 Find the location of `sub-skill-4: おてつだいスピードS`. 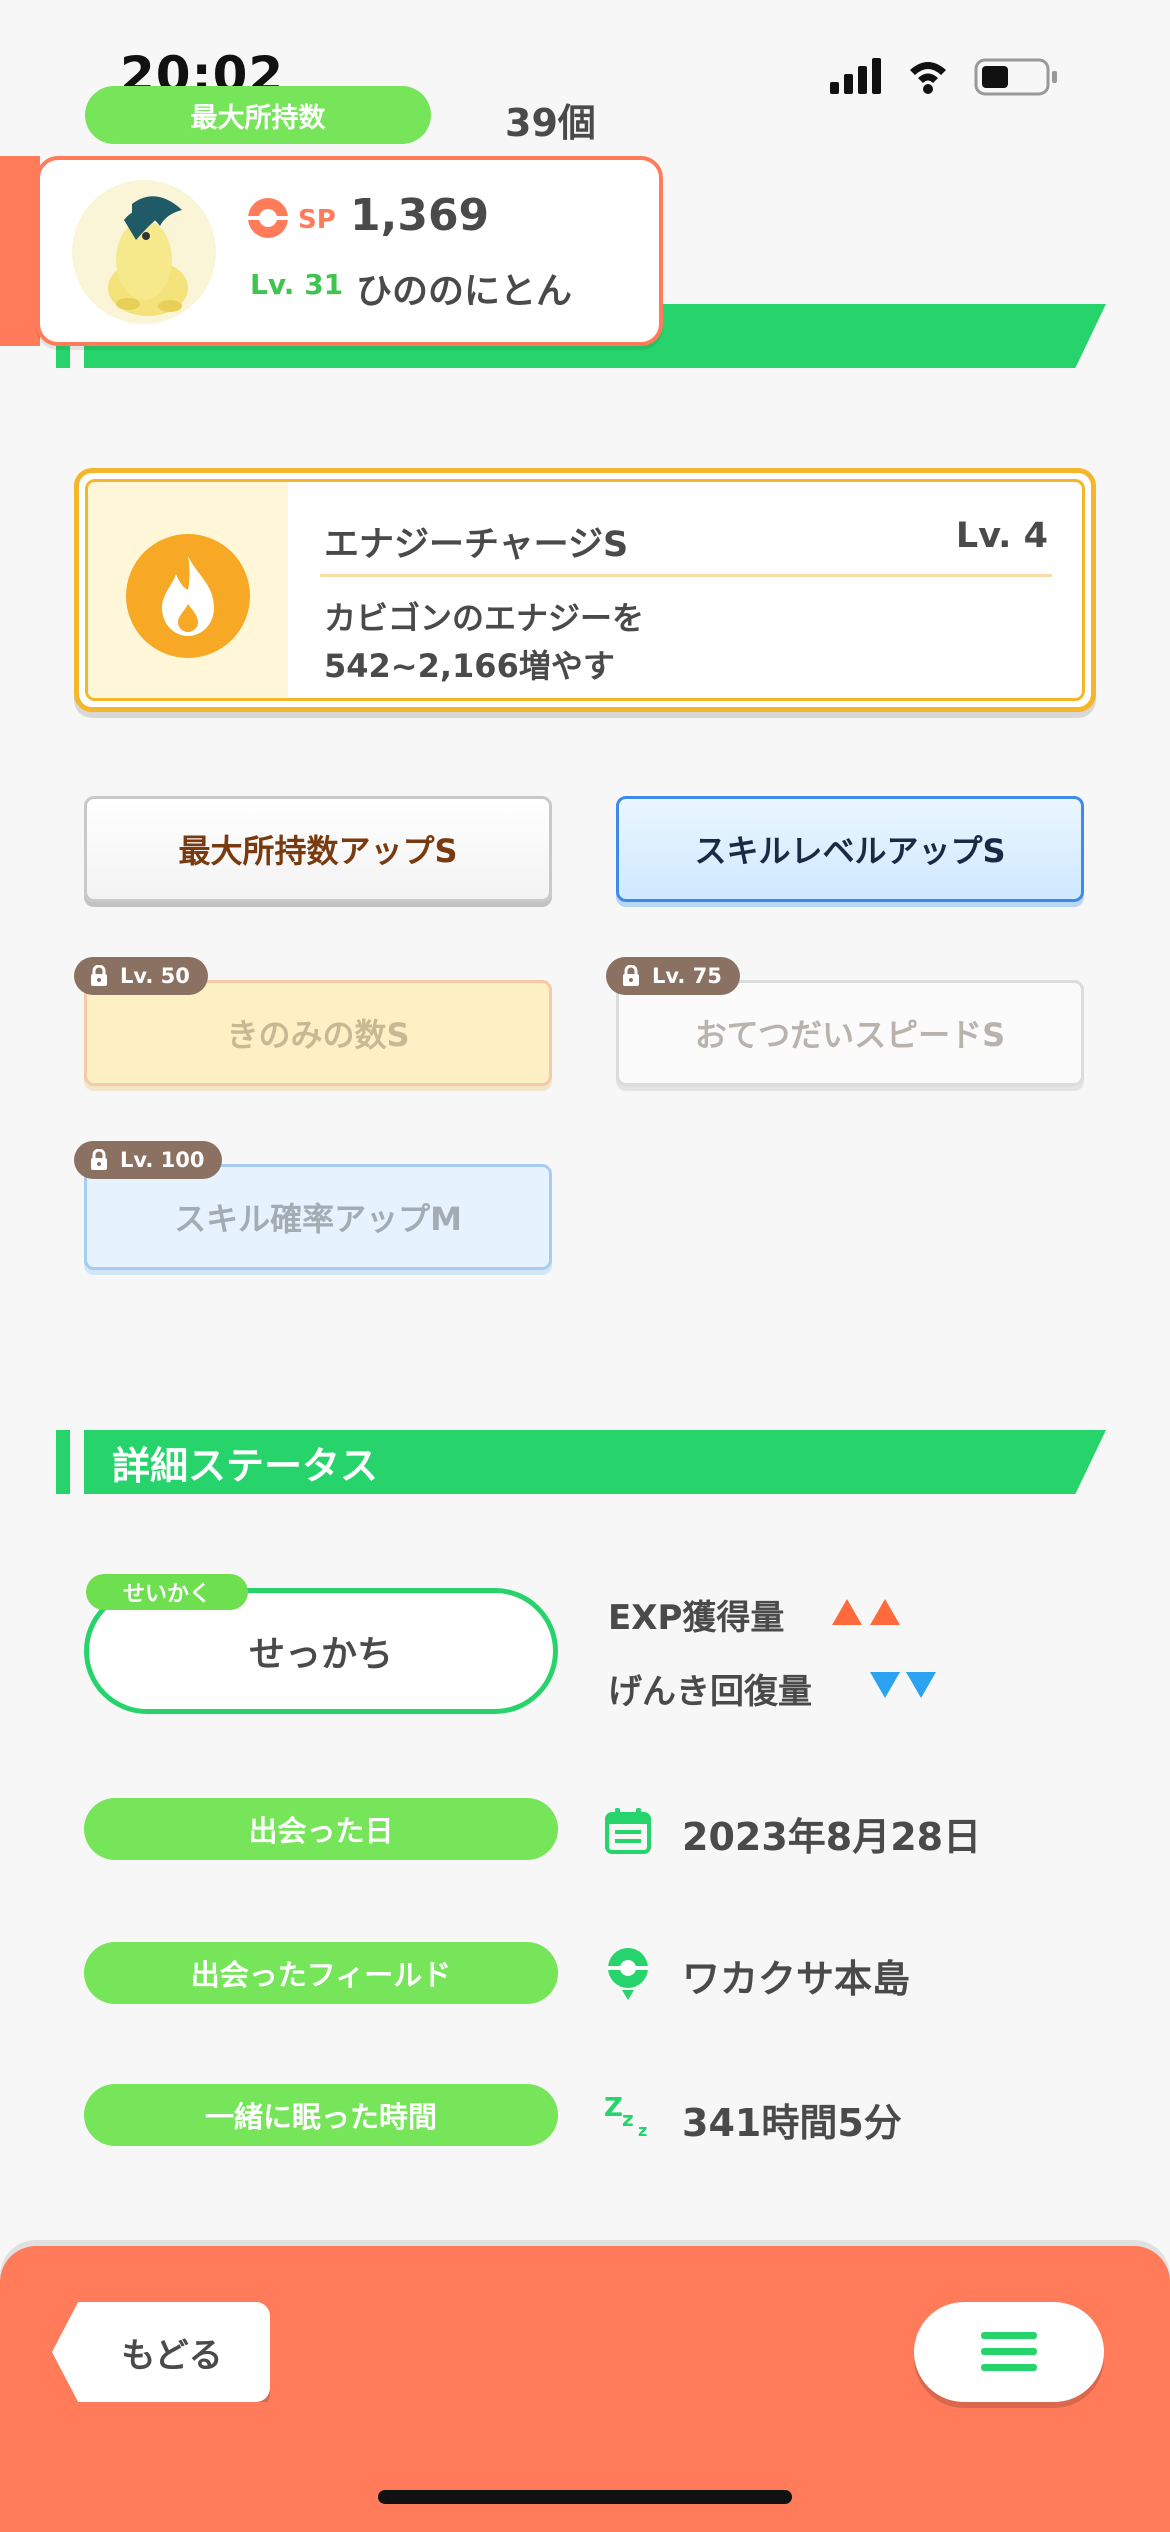

sub-skill-4: おてつだいスピードS is located at coordinates (850, 1033).